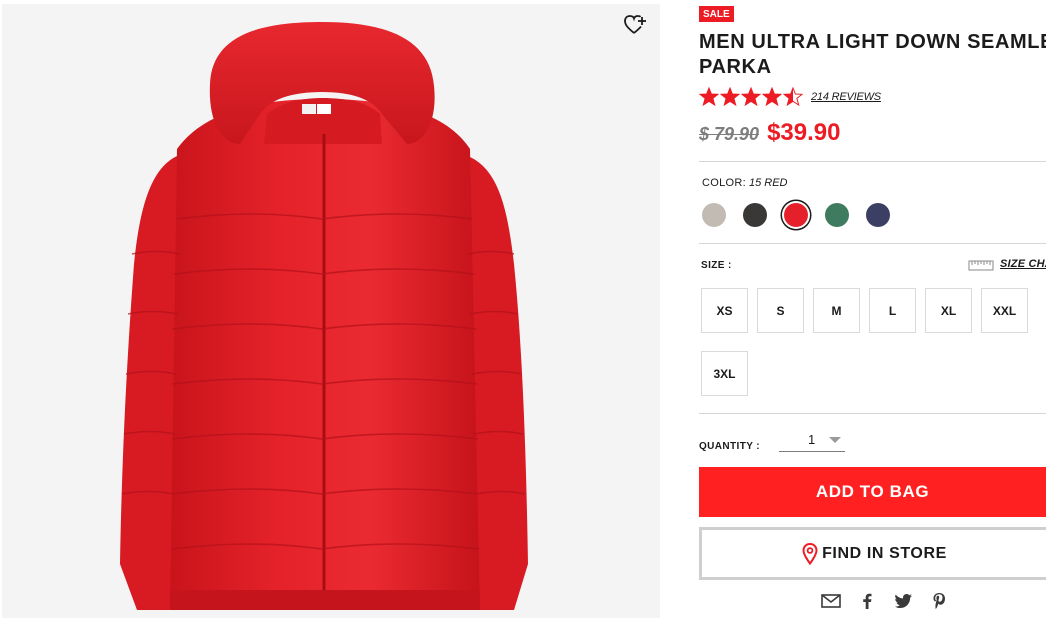 Image resolution: width=1046 pixels, height=618 pixels. What do you see at coordinates (716, 14) in the screenshot?
I see `sale-badge: SALE` at bounding box center [716, 14].